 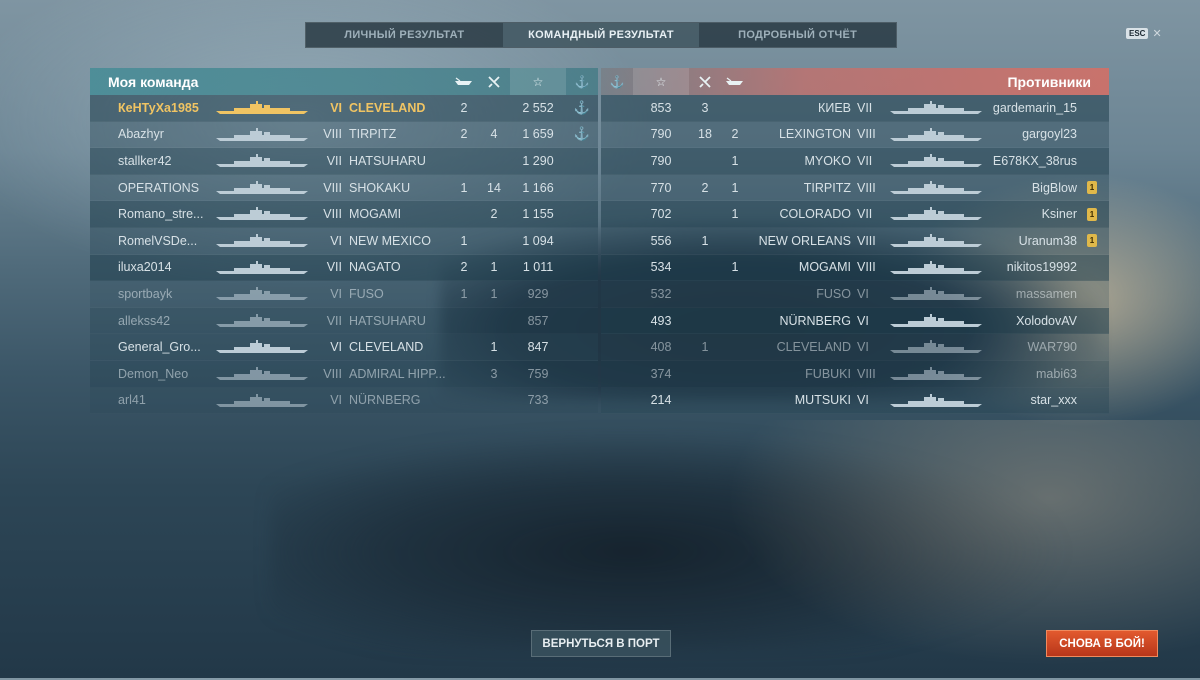 What do you see at coordinates (855, 161) in the screenshot?
I see `table-row: 790 1 MYOKO VII E678KX_38rus` at bounding box center [855, 161].